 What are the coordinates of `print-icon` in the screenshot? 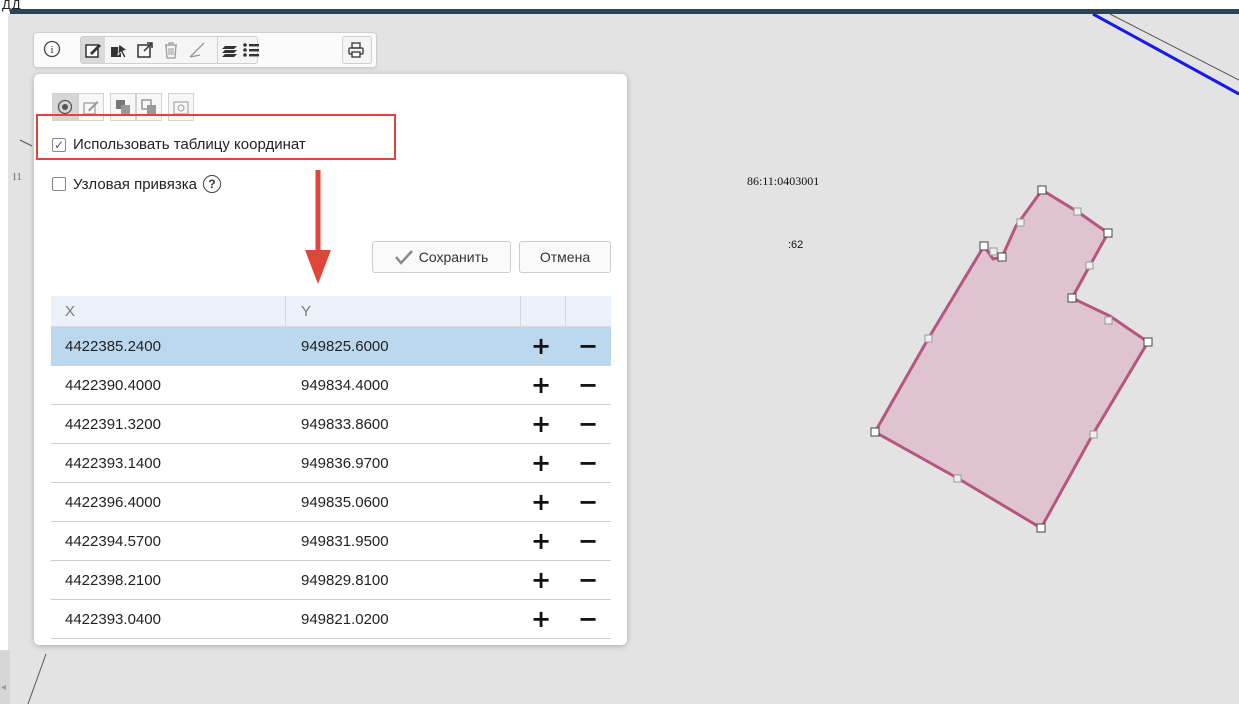 It's located at (356, 50).